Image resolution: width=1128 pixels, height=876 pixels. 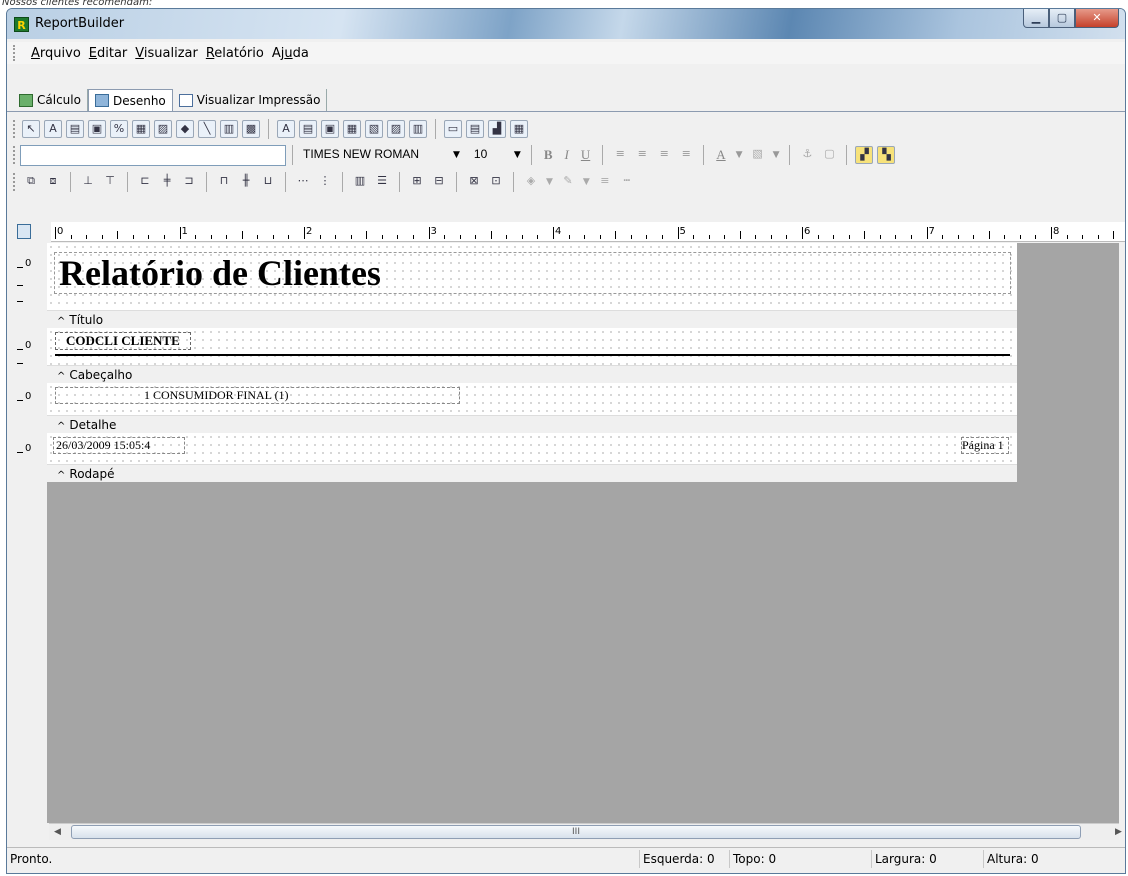 What do you see at coordinates (532, 273) in the screenshot?
I see `report-title-label: Relatório de Clientes` at bounding box center [532, 273].